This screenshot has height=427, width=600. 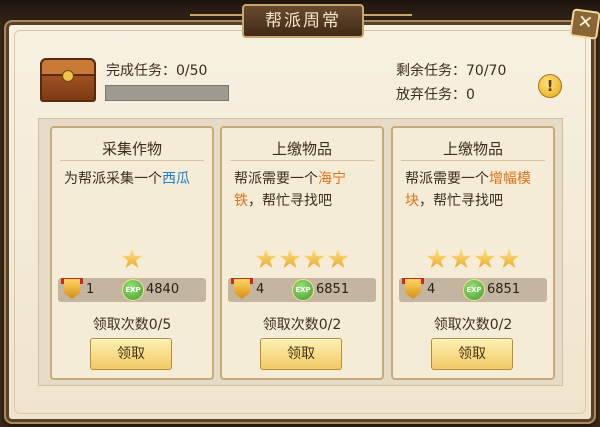 What do you see at coordinates (90, 289) in the screenshot?
I see `medal-reward: 1` at bounding box center [90, 289].